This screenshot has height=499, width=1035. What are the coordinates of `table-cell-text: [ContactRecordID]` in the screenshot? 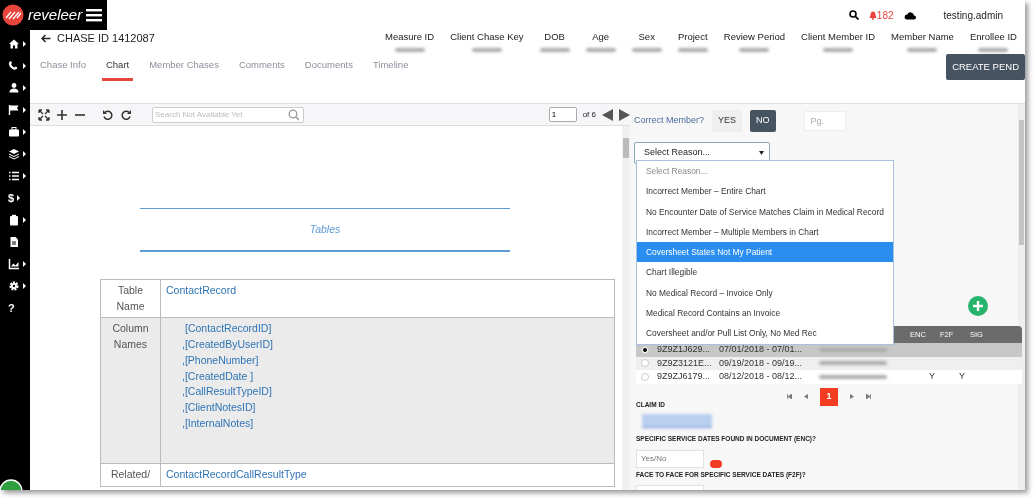 It's located at (228, 329).